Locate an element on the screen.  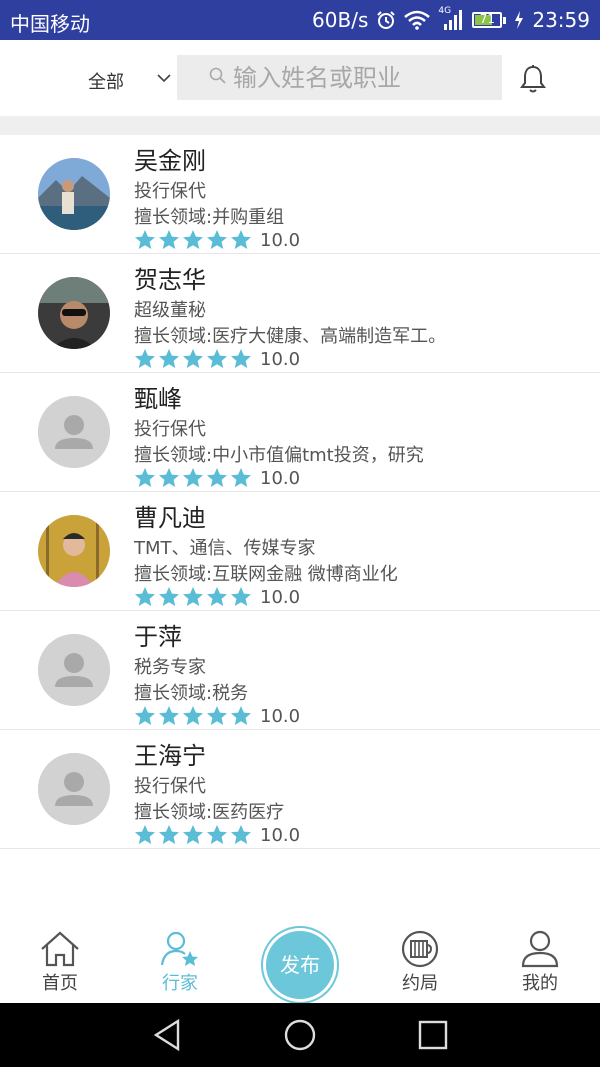
expert-row: 甄峰 投行保代 擅长领域:中小市值偏tmt投资，研究 10.0 is located at coordinates (300, 432).